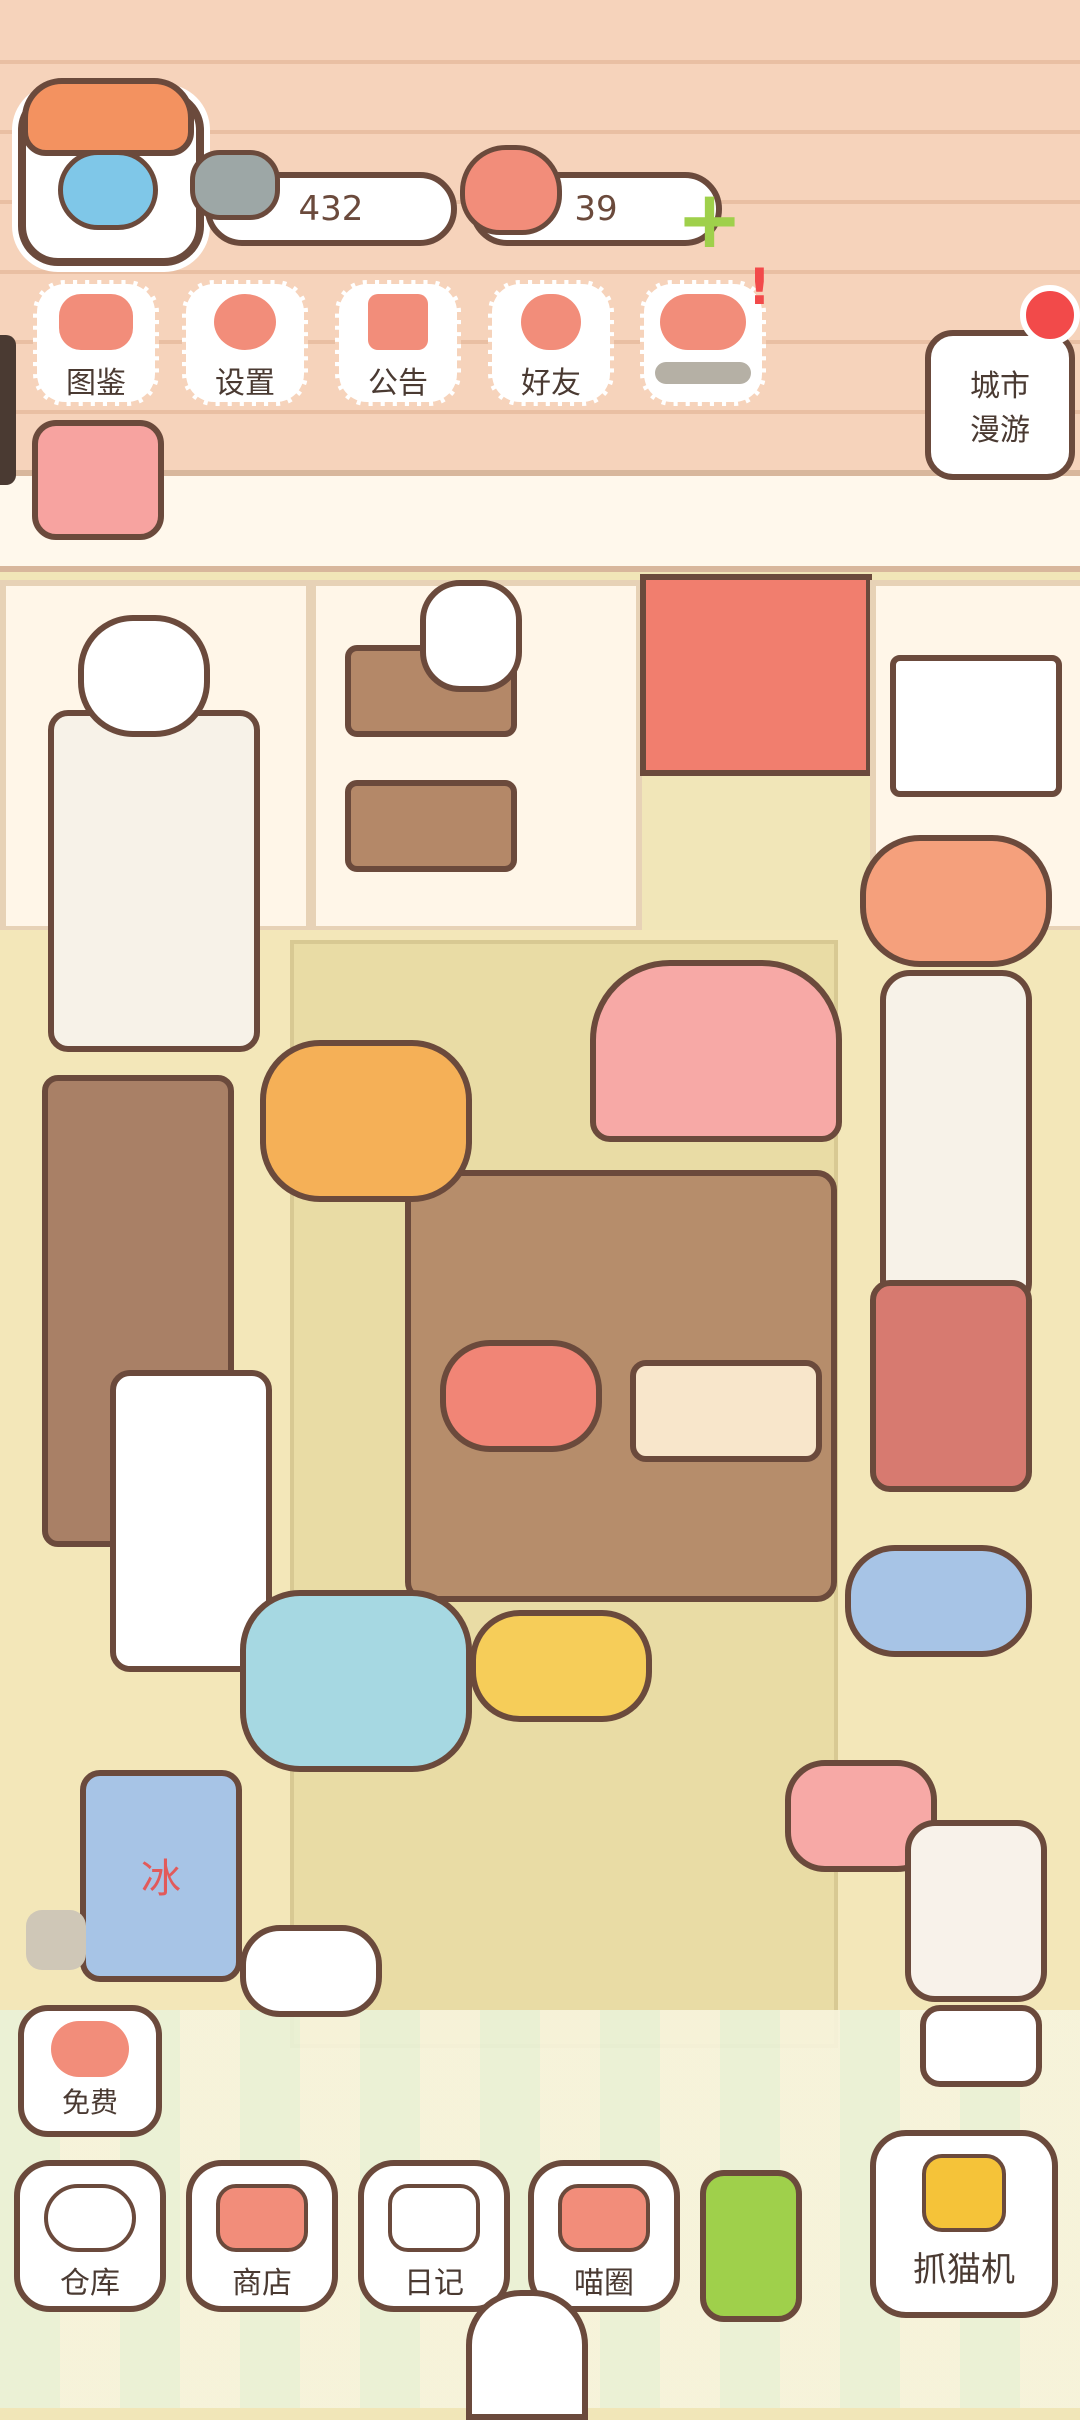 The image size is (1080, 2420). What do you see at coordinates (1000, 430) in the screenshot?
I see `city-tour-line2: 漫游` at bounding box center [1000, 430].